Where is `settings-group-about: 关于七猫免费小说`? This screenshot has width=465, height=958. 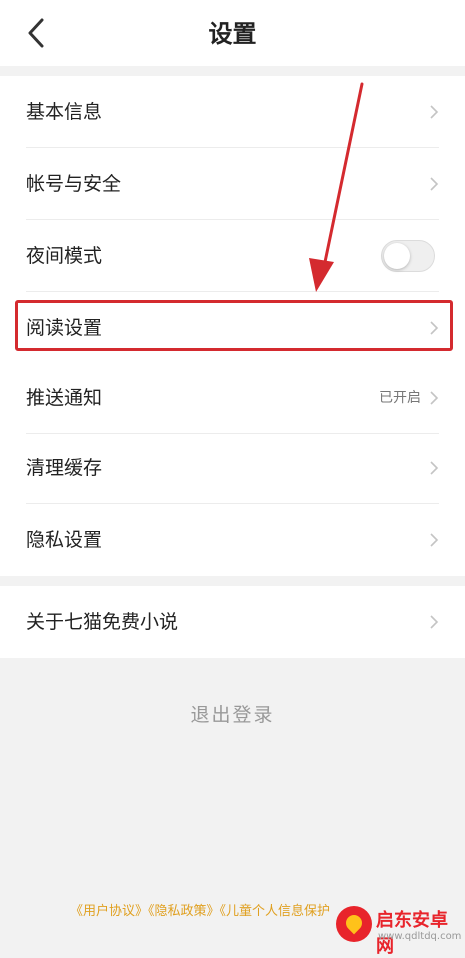 settings-group-about: 关于七猫免费小说 is located at coordinates (232, 622).